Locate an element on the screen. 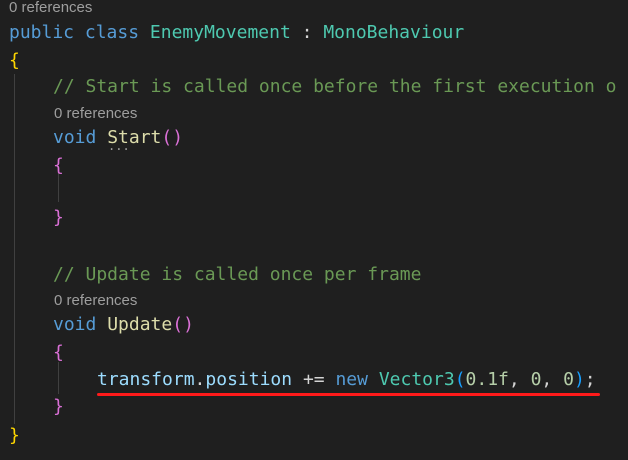 This screenshot has height=460, width=628. update-open-brace: { is located at coordinates (58, 352).